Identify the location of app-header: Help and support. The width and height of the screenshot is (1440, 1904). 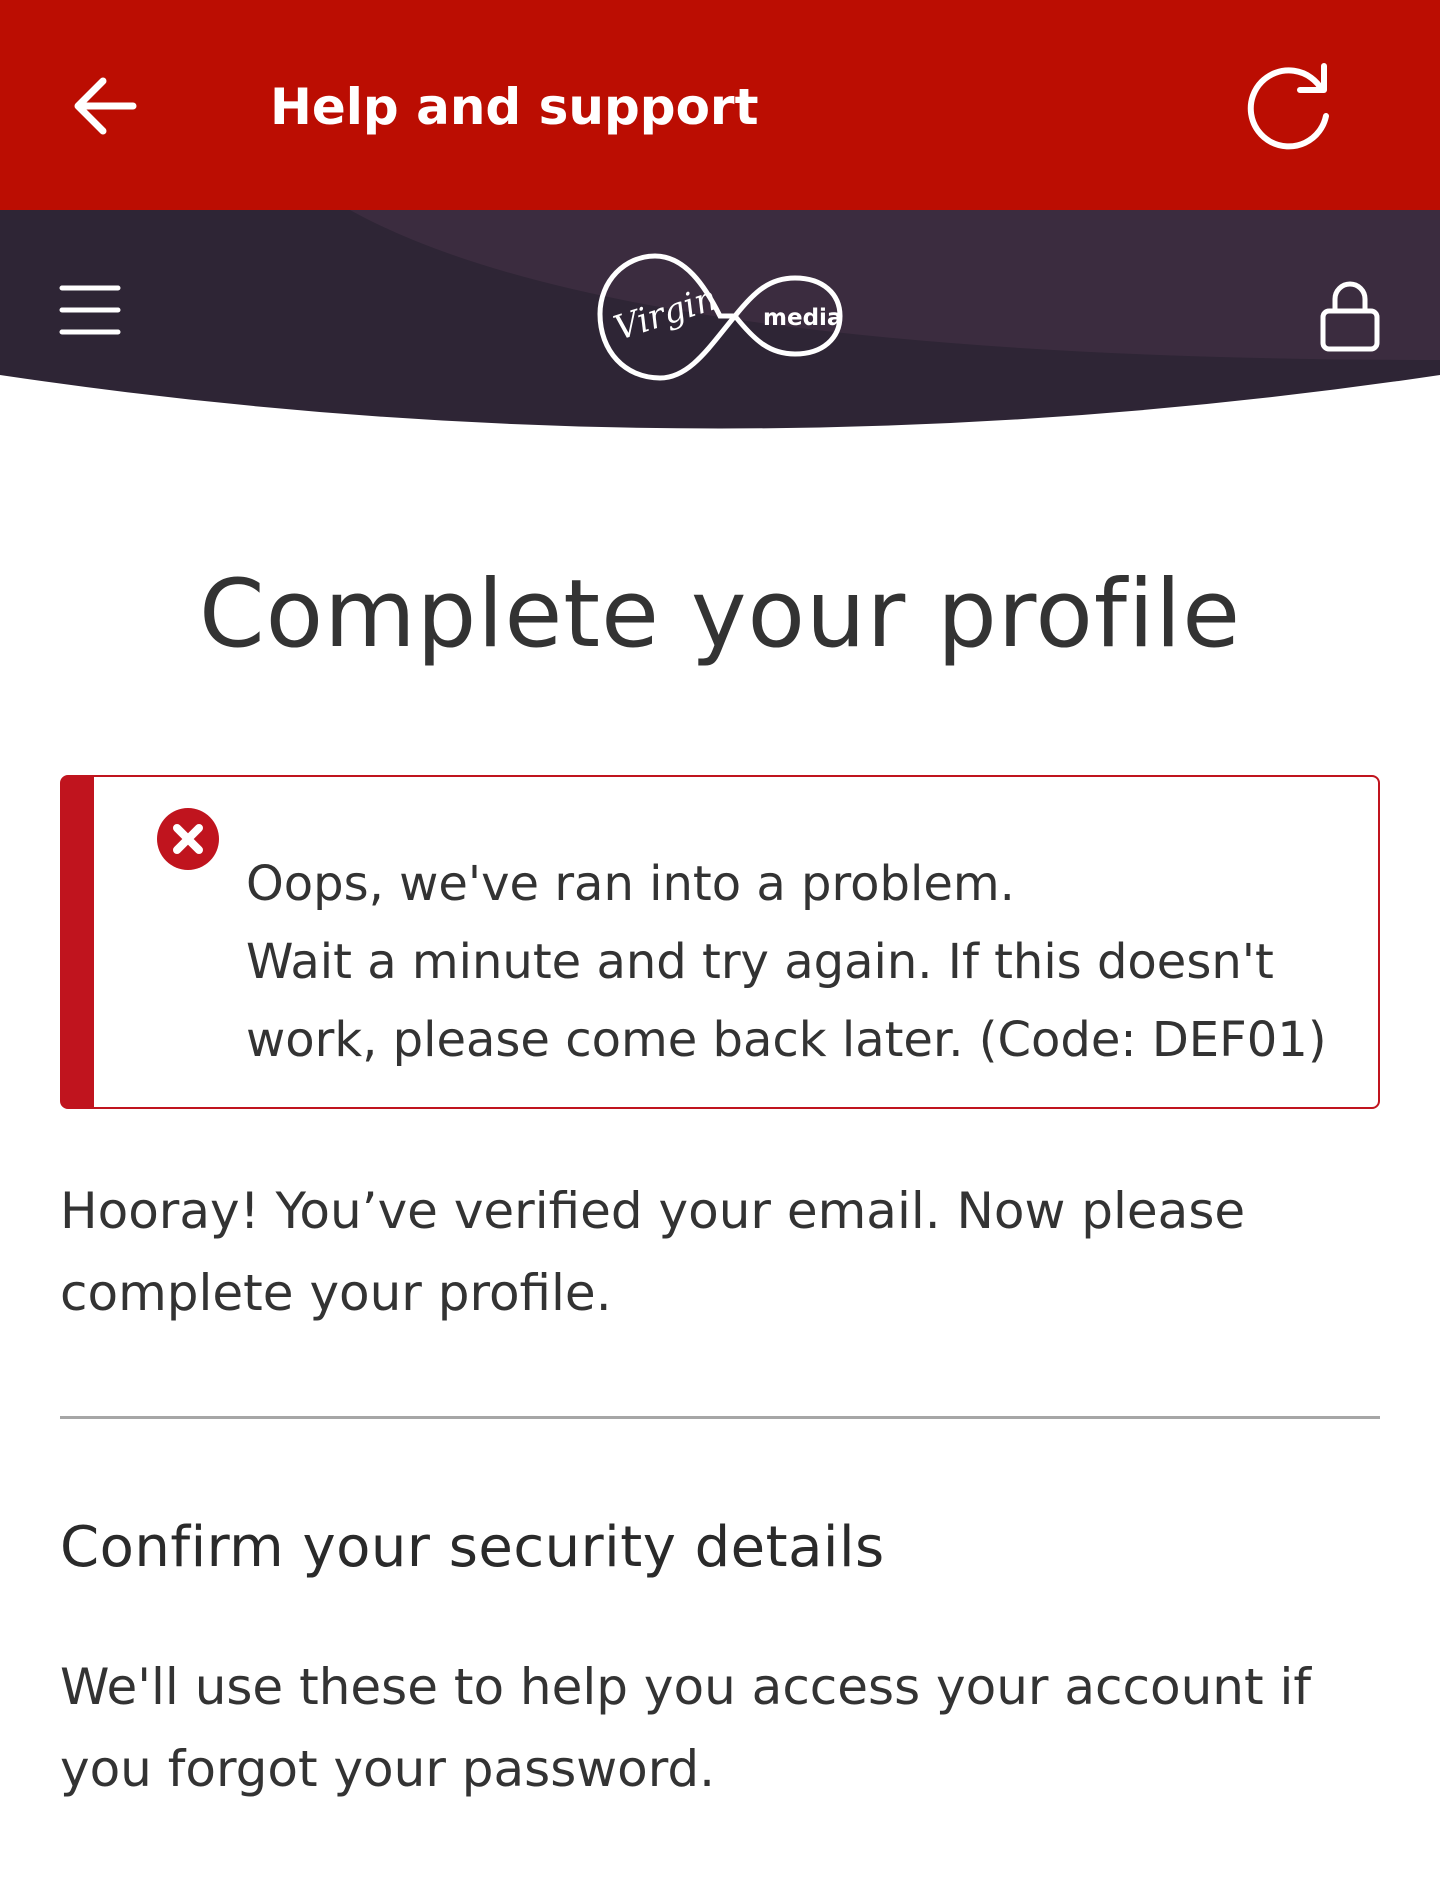
(720, 105).